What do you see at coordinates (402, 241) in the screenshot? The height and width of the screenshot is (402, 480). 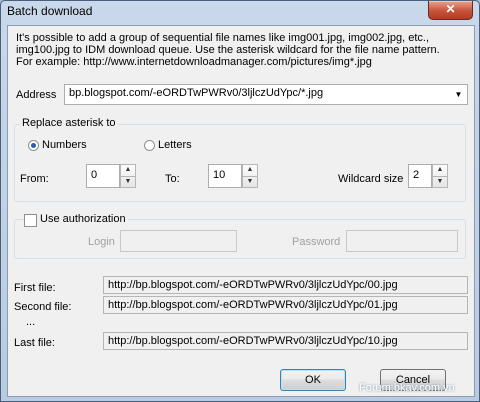 I see `password-input` at bounding box center [402, 241].